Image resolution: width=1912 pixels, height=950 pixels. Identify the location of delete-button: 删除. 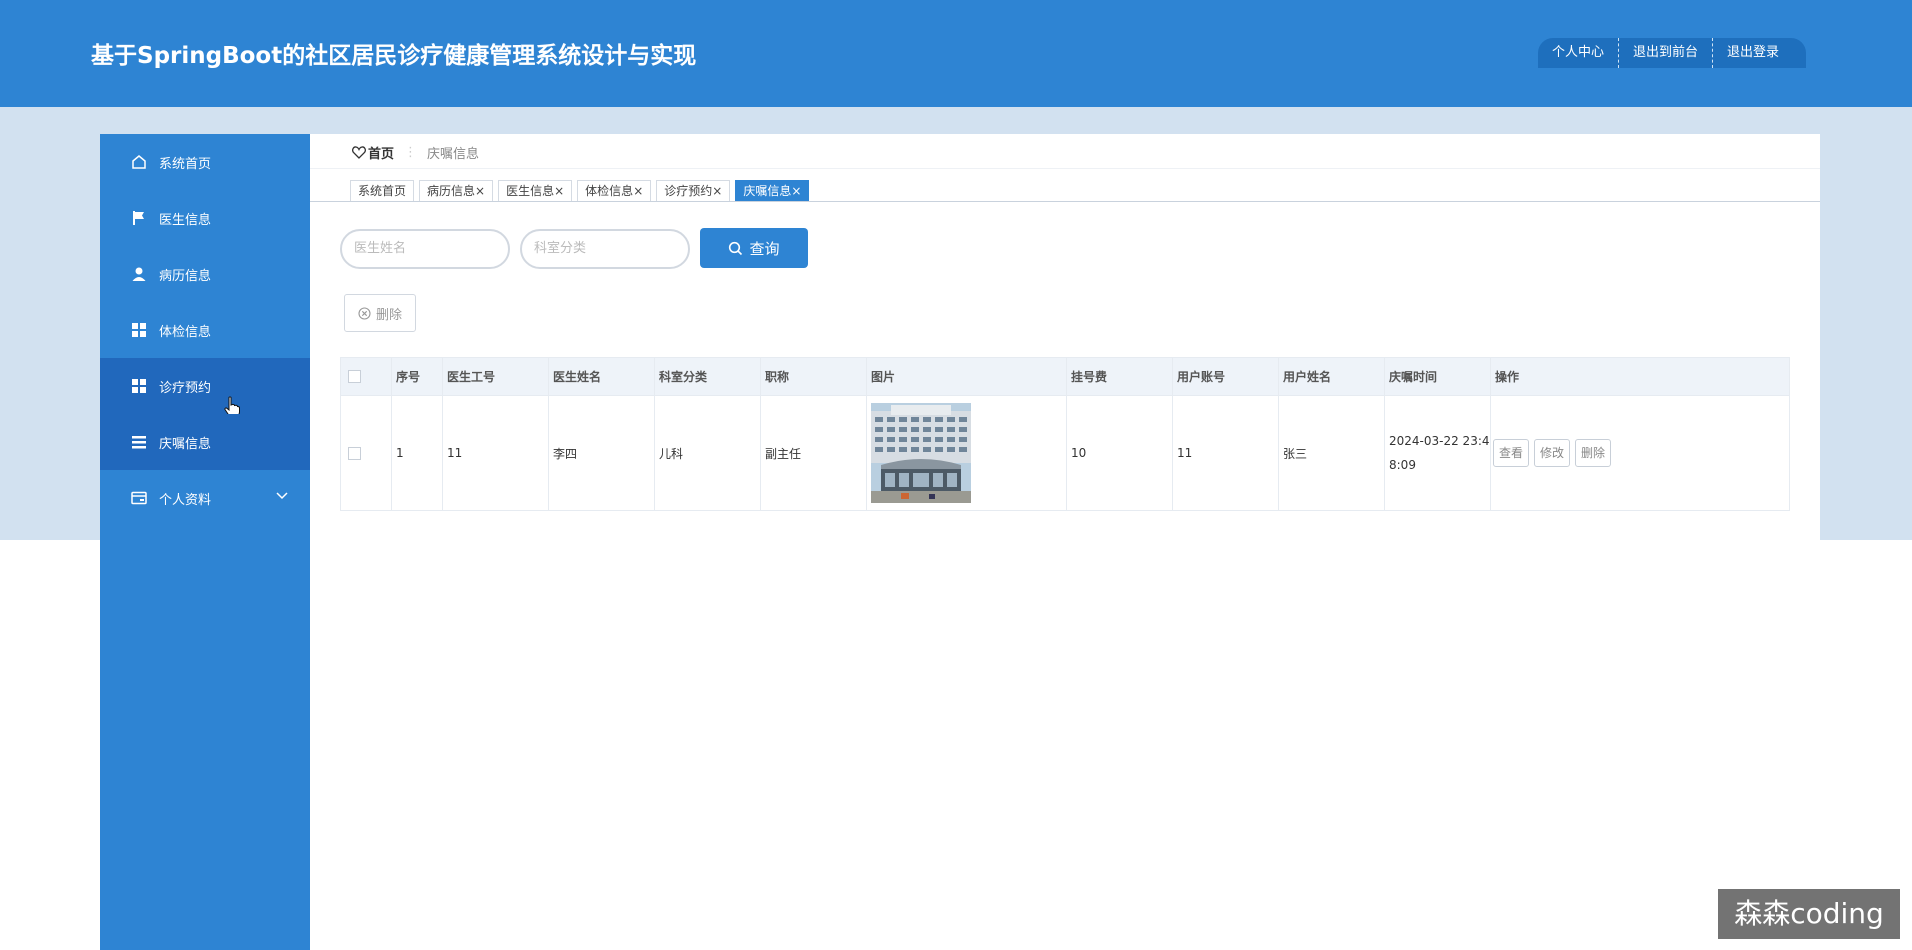
(1593, 453).